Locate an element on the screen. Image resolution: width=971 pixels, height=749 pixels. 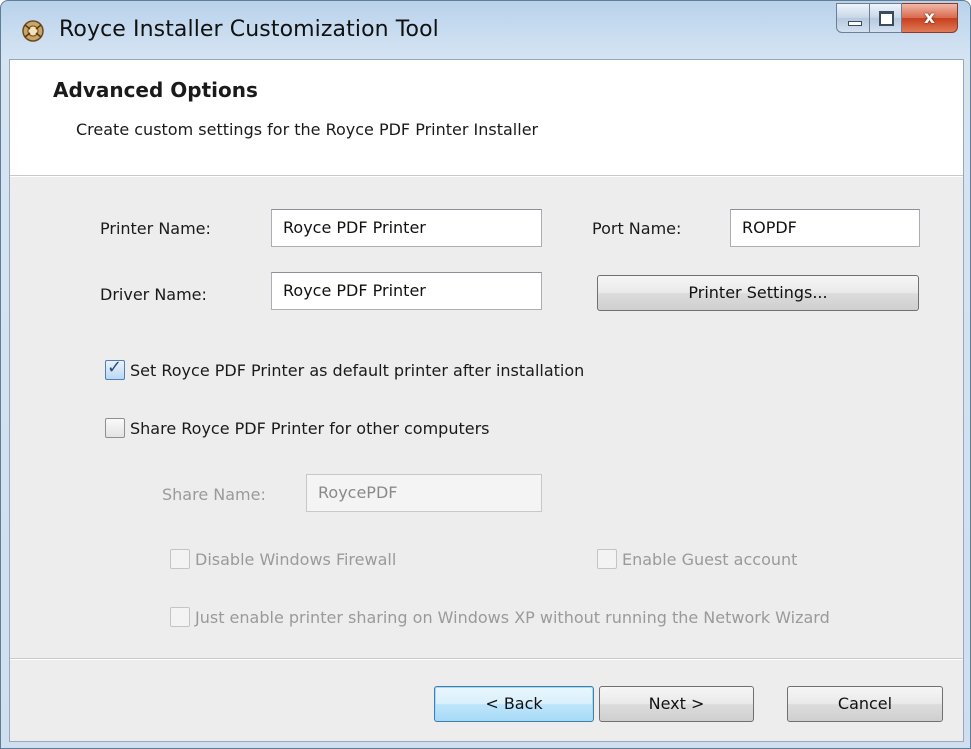
disable-firewall-checkbox is located at coordinates (180, 559).